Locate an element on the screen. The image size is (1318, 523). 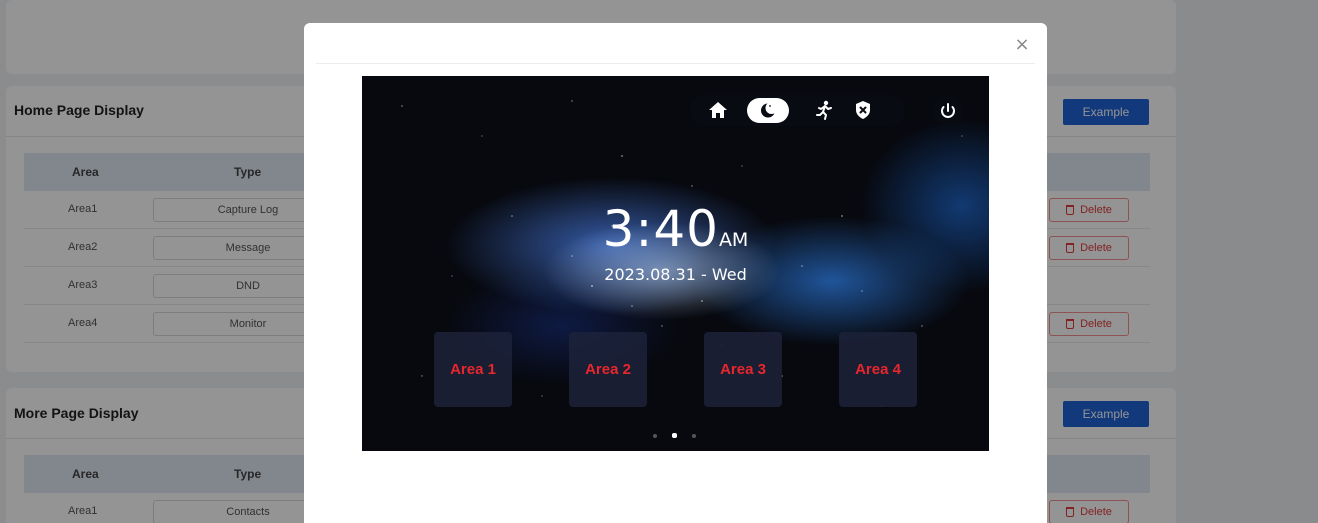
shield-x-icon is located at coordinates (863, 110).